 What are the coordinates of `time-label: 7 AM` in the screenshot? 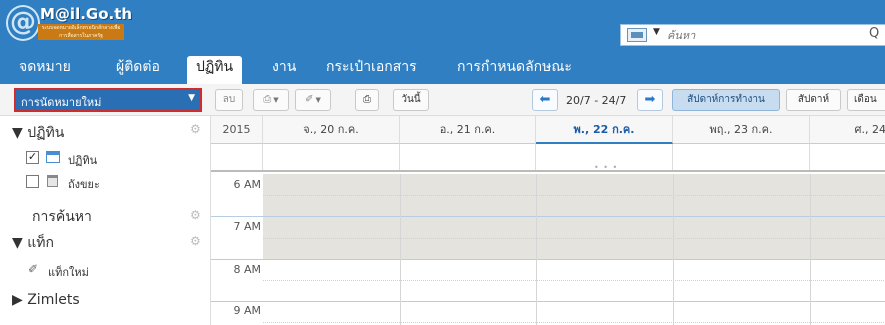 It's located at (247, 226).